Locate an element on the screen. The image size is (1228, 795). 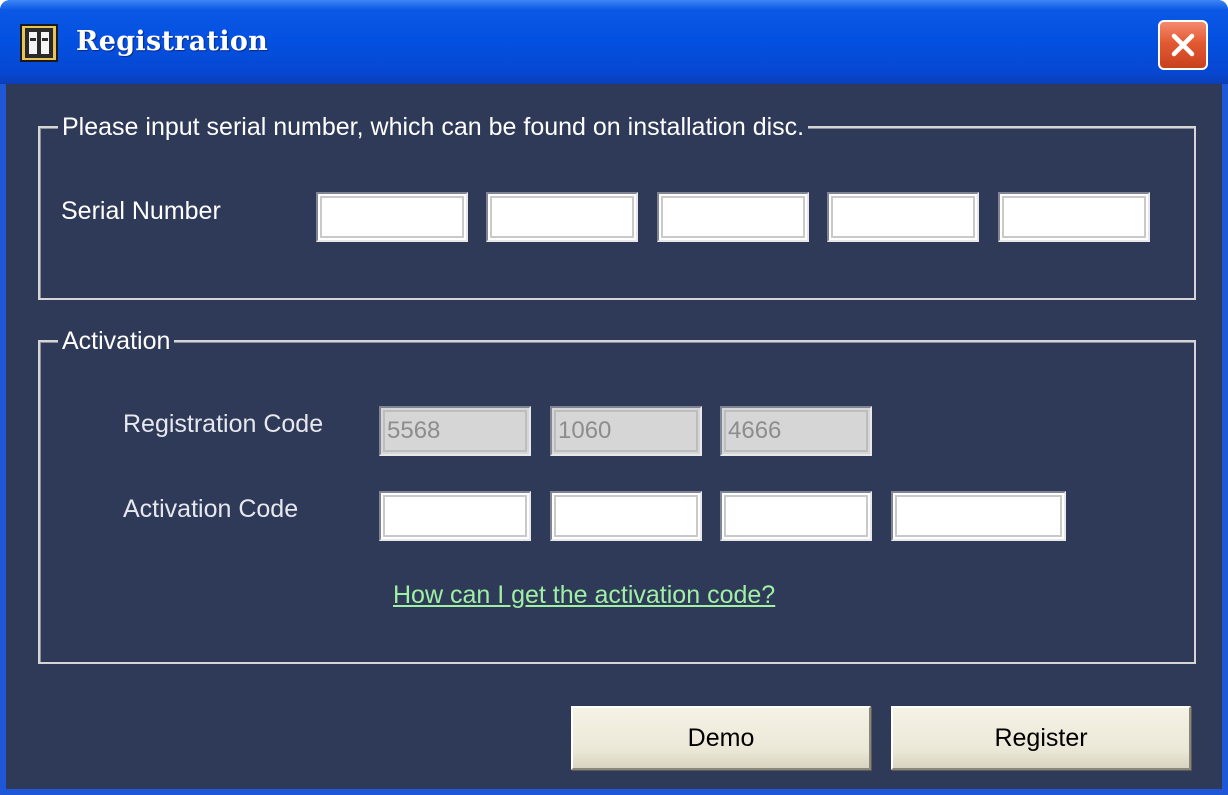
serial-number-label: Serial Number is located at coordinates (141, 211).